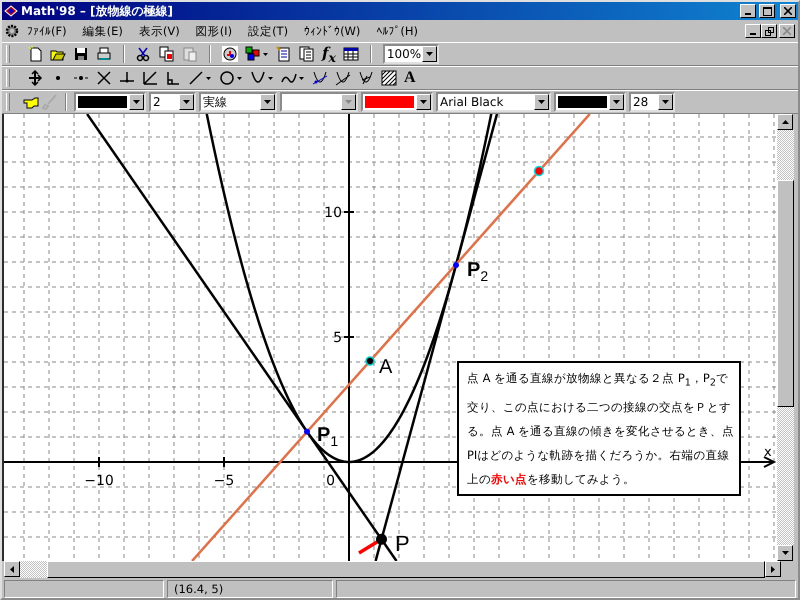 This screenshot has height=600, width=800. Describe the element at coordinates (99, 481) in the screenshot. I see `tick-label: −10` at that location.